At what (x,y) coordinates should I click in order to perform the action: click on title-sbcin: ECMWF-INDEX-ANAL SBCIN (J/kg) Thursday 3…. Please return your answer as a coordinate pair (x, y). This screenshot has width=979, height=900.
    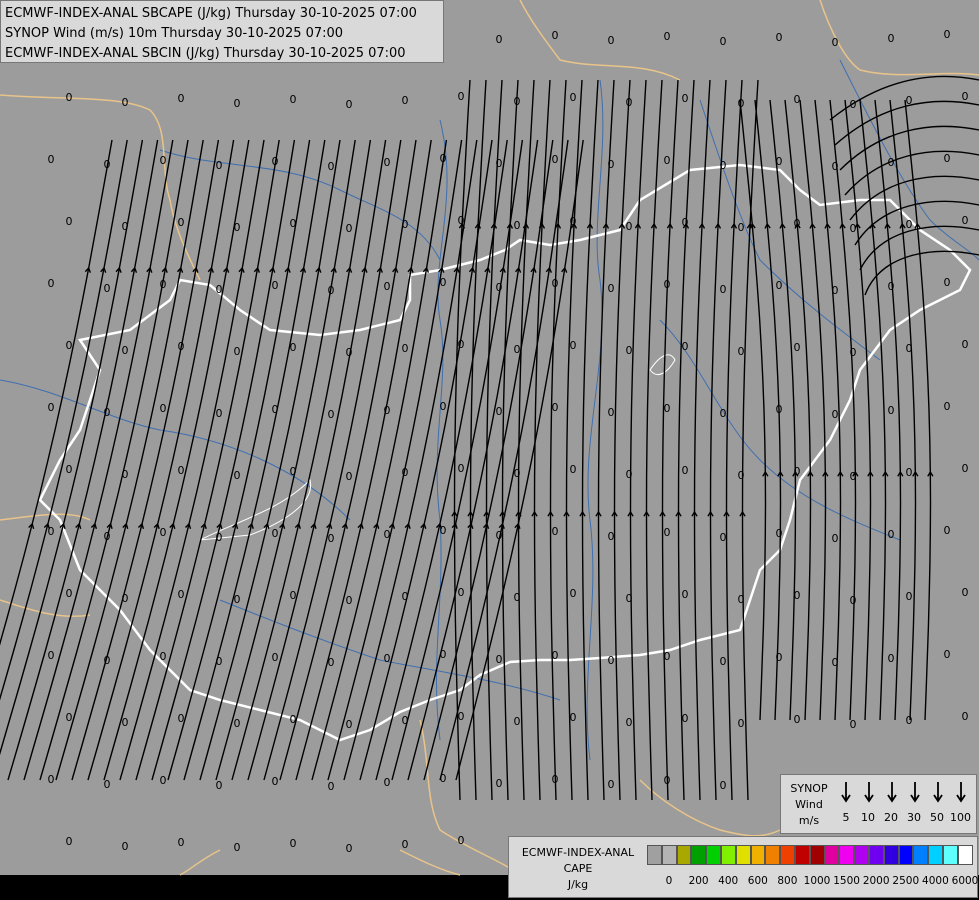
    Looking at the image, I should click on (205, 53).